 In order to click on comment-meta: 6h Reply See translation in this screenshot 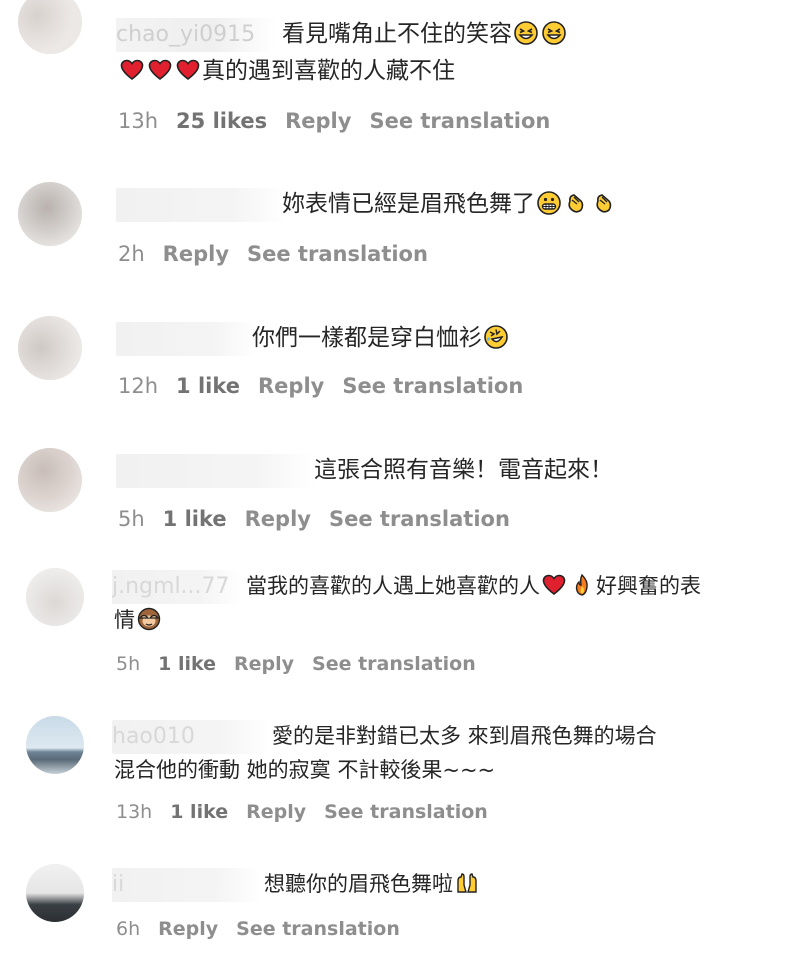, I will do `click(267, 929)`.